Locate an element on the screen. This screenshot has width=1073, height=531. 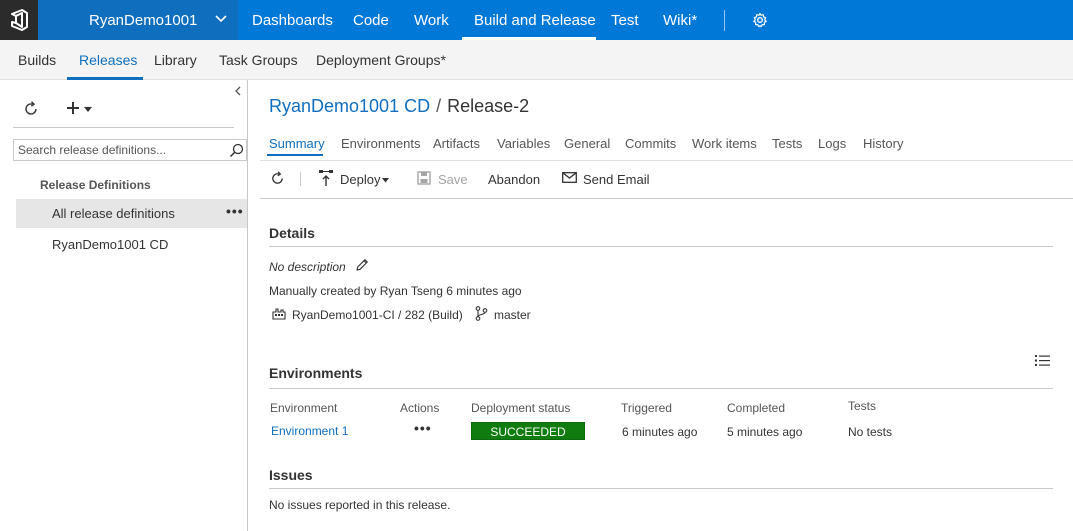
column-header-environment: Environment is located at coordinates (304, 408).